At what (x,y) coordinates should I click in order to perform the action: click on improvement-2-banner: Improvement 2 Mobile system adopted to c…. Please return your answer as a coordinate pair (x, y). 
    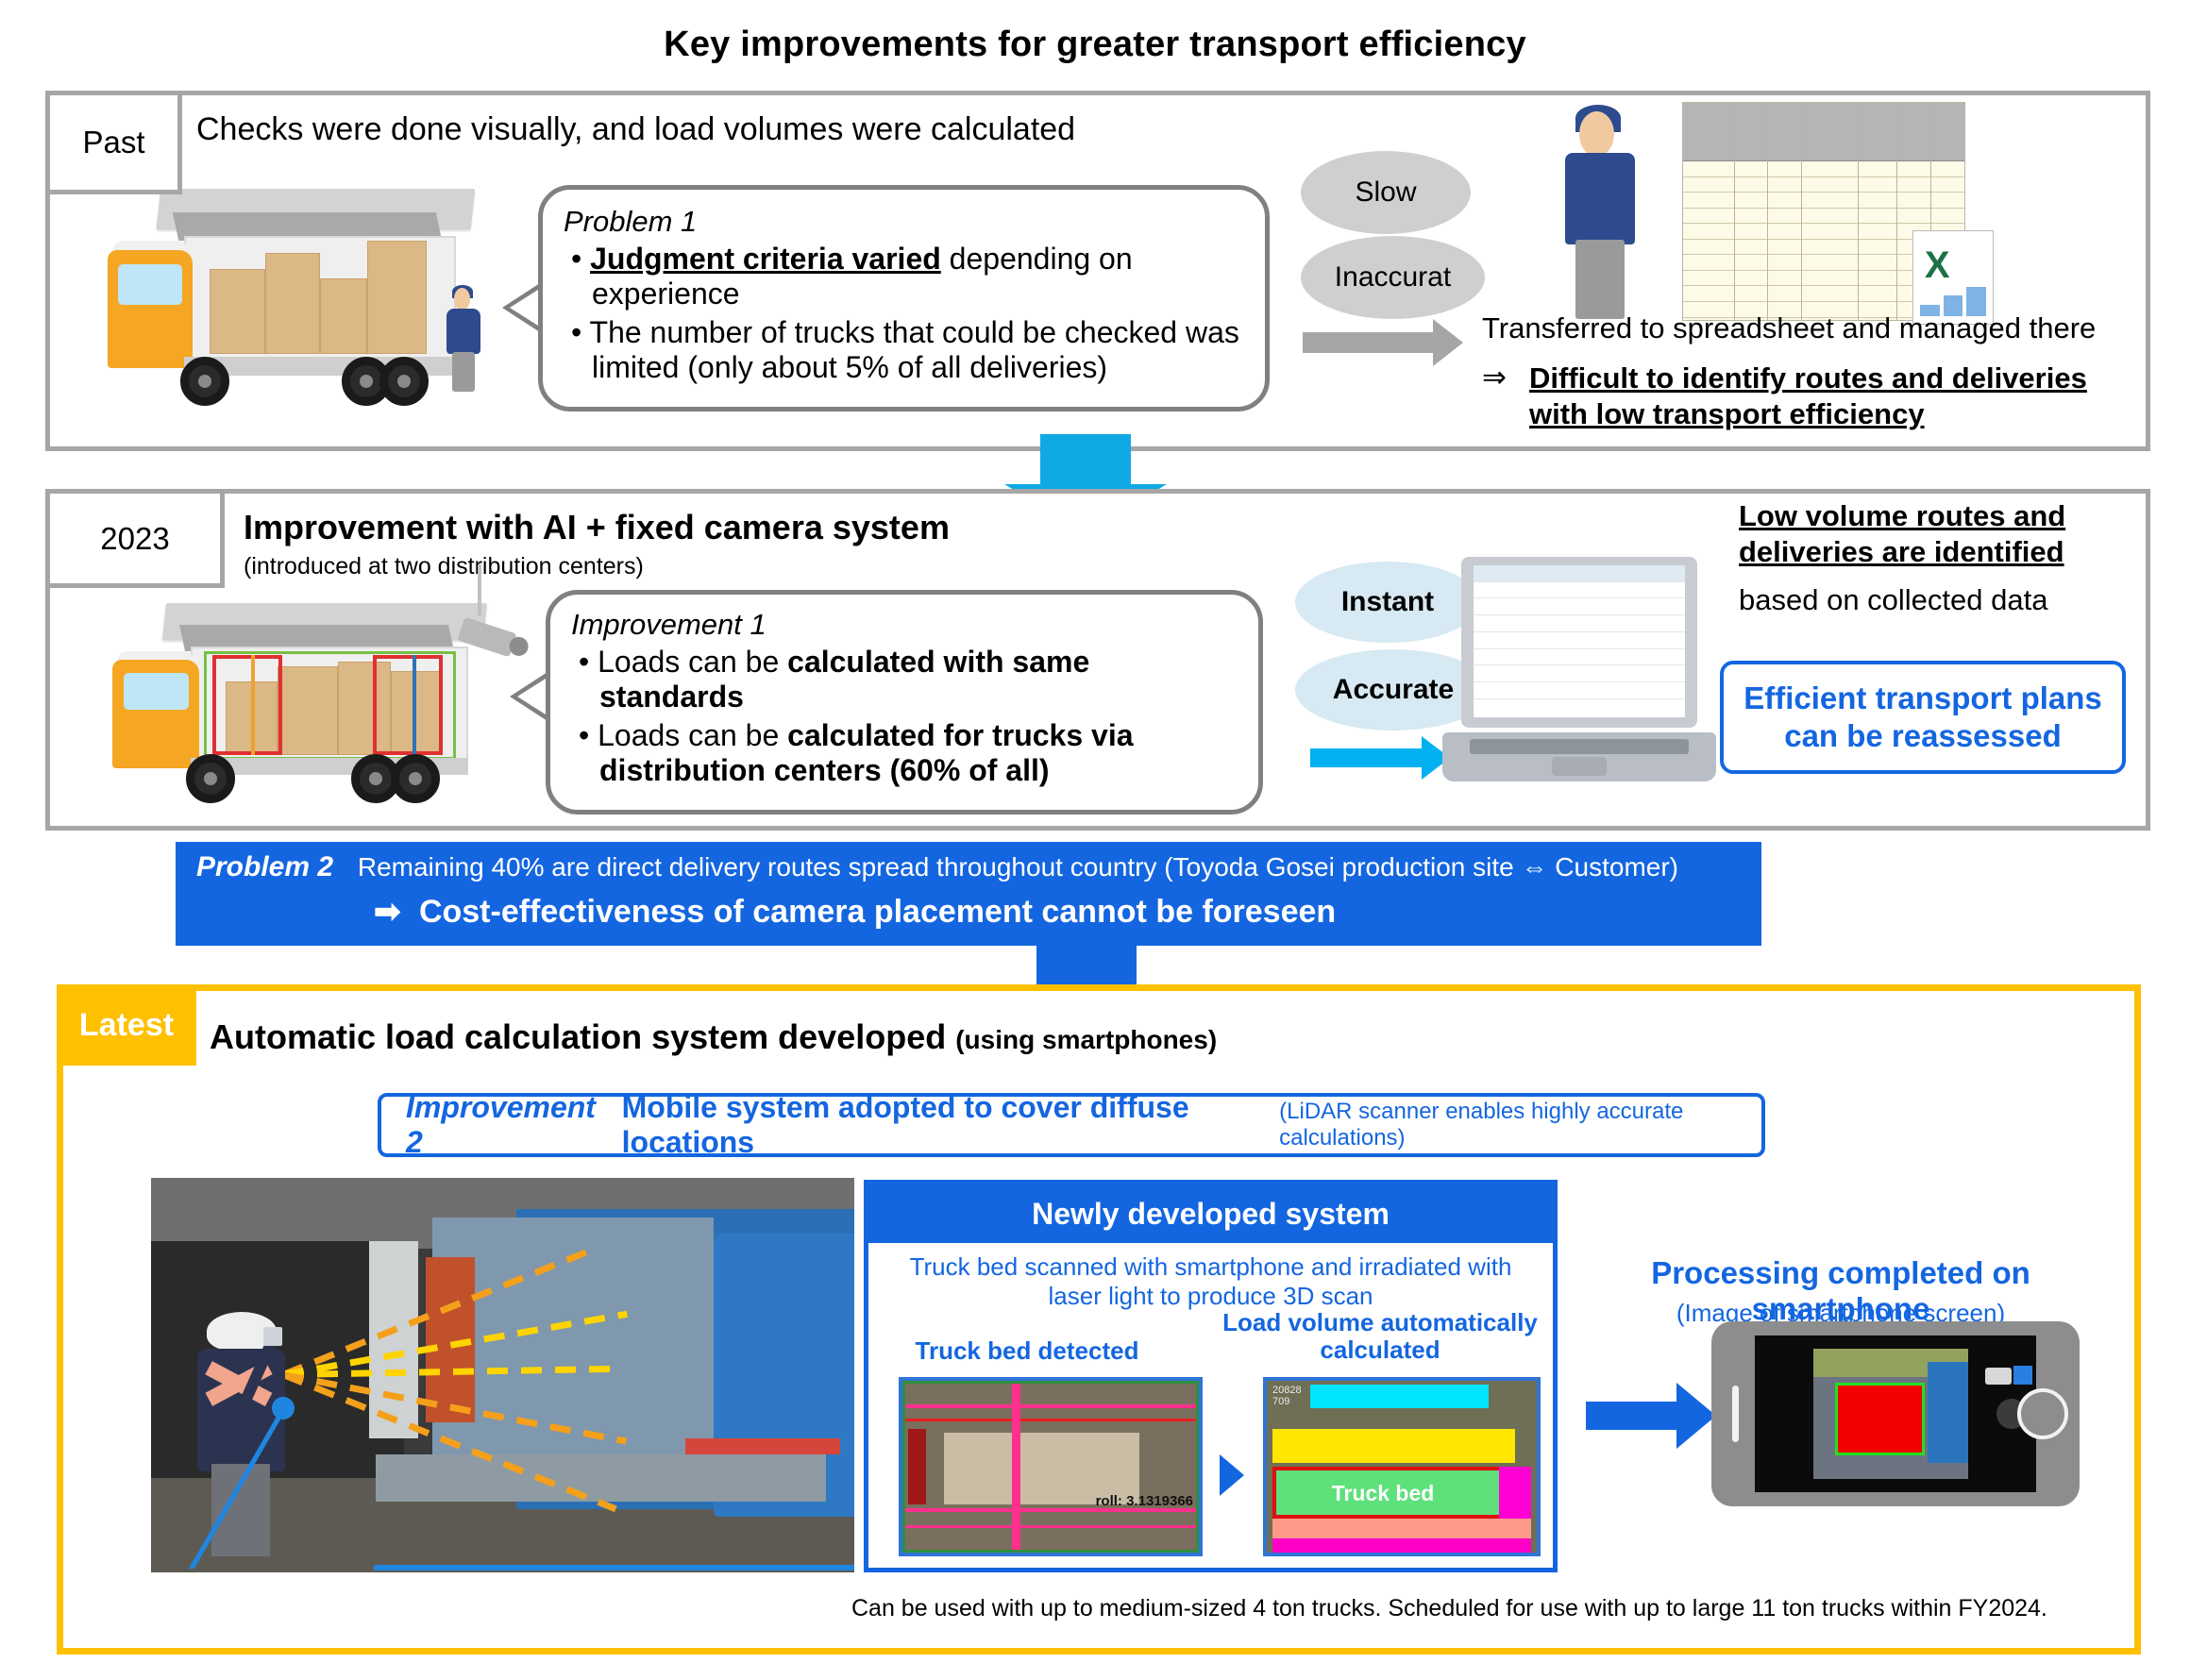
    Looking at the image, I should click on (1071, 1124).